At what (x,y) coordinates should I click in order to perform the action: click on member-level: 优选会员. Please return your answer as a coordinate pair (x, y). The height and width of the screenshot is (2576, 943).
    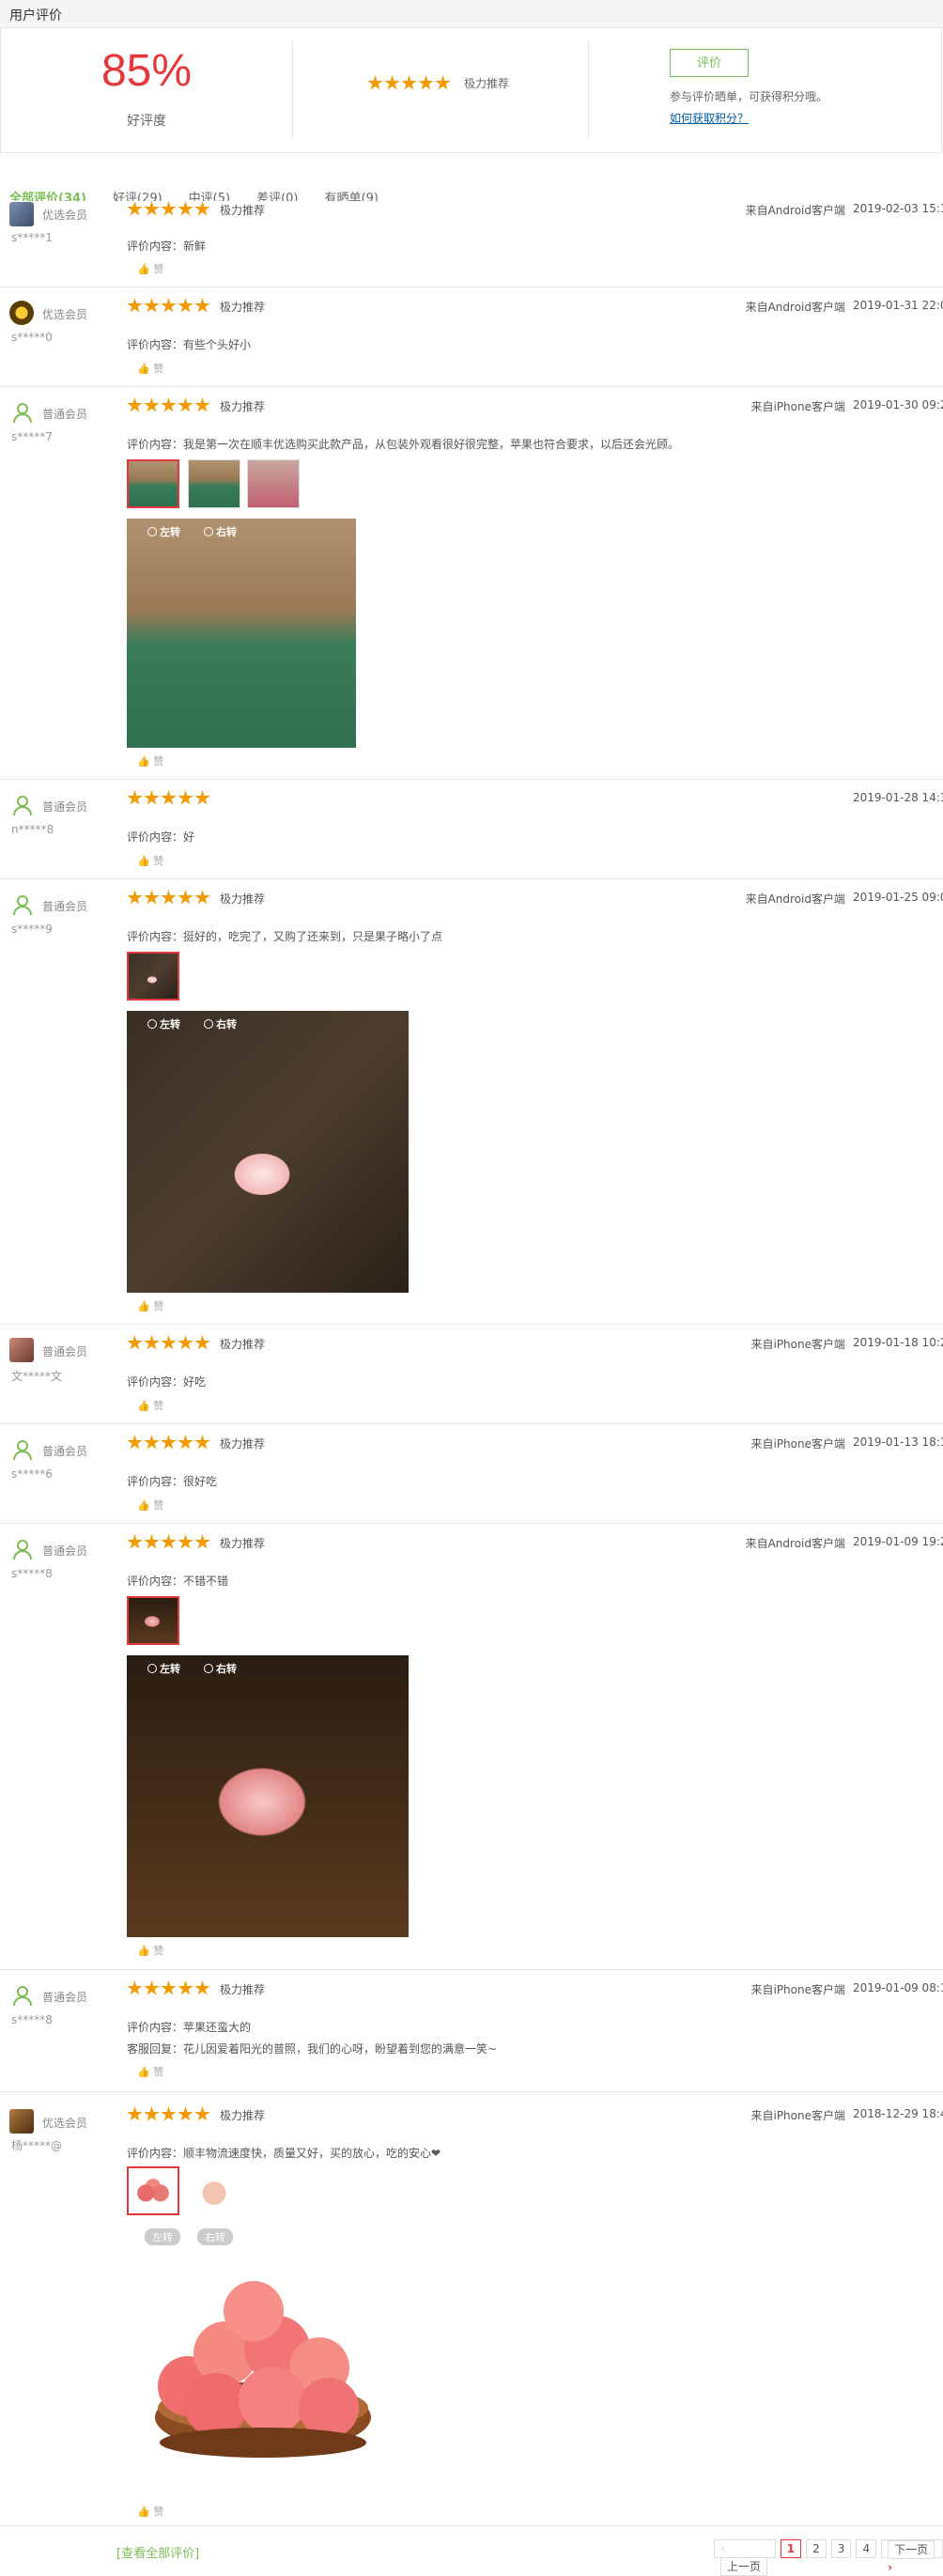
    Looking at the image, I should click on (65, 216).